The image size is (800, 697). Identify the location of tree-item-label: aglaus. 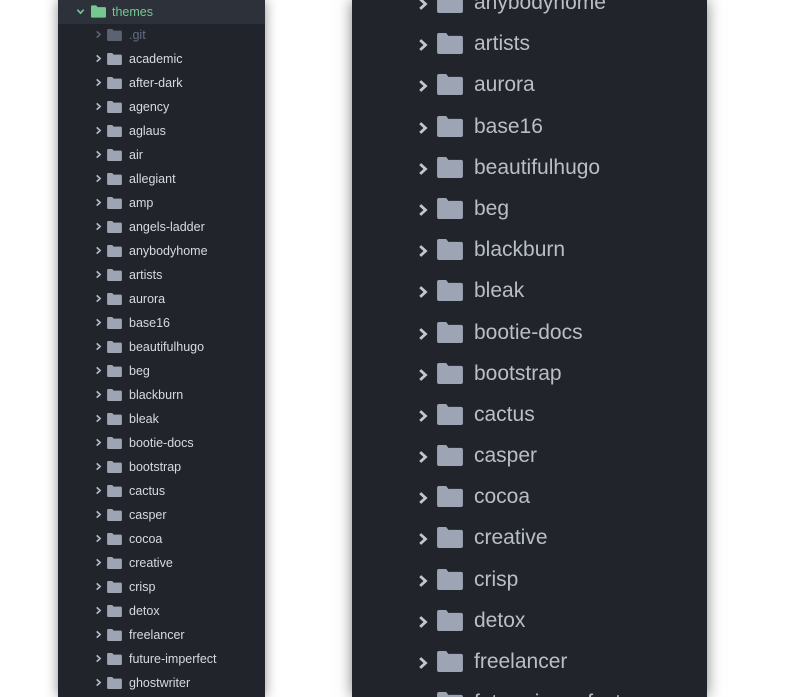
(147, 131).